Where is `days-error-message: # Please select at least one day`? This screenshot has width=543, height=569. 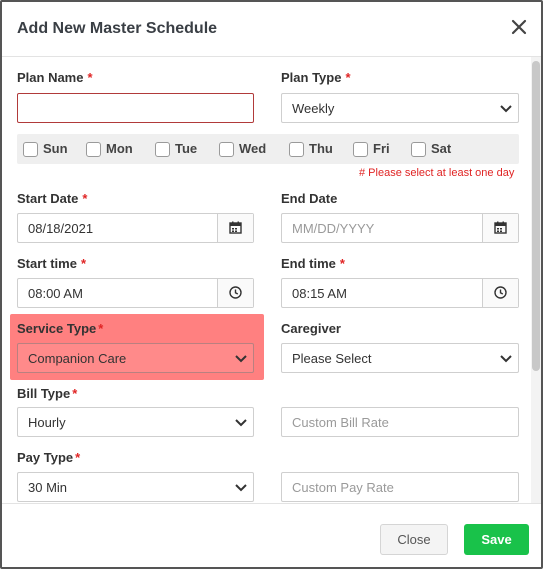 days-error-message: # Please select at least one day is located at coordinates (437, 173).